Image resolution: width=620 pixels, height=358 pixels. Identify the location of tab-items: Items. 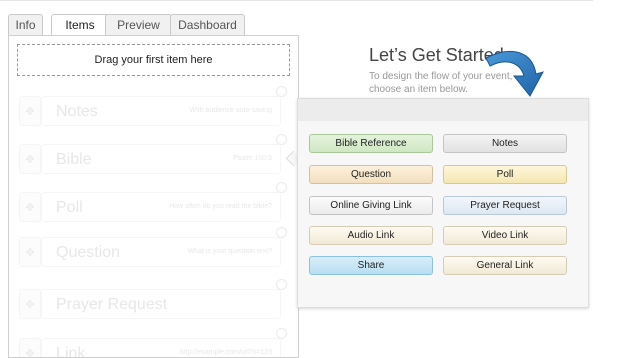
(80, 25).